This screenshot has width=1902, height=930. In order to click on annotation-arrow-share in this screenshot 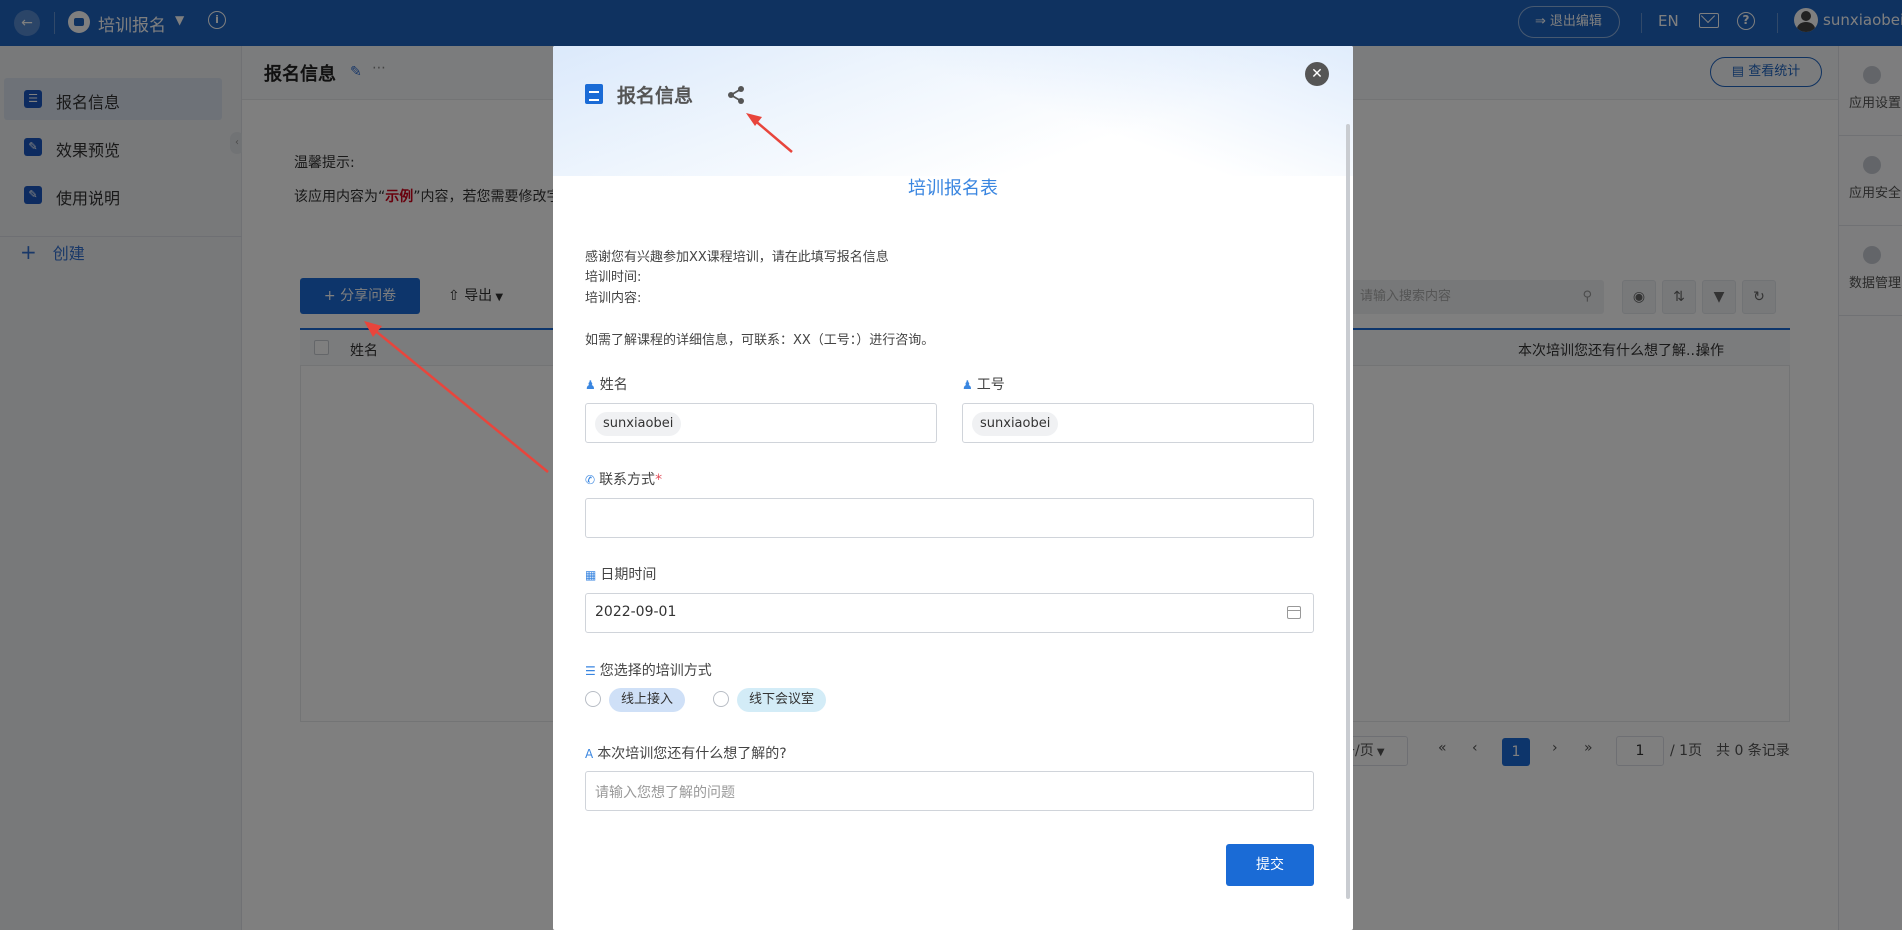, I will do `click(772, 135)`.